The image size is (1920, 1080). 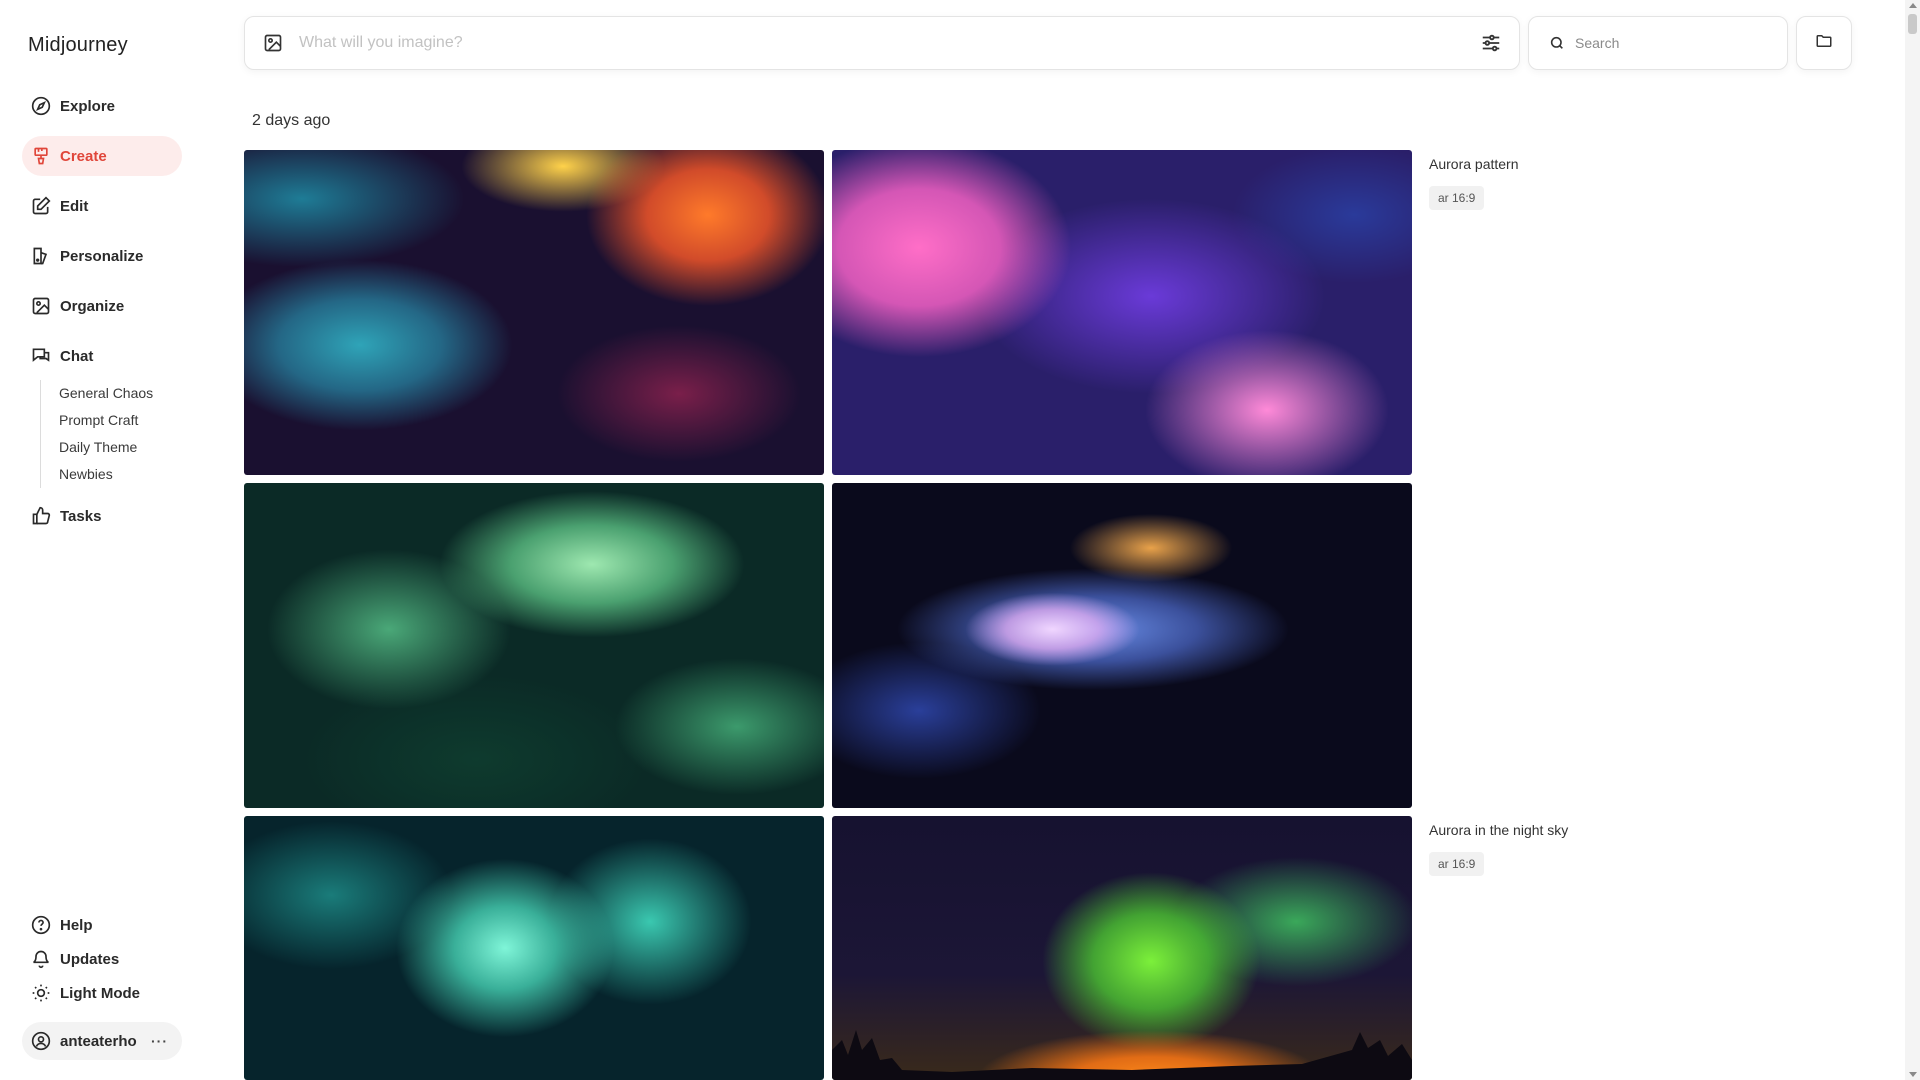 I want to click on nav-light-mode: Light Mode, so click(x=102, y=993).